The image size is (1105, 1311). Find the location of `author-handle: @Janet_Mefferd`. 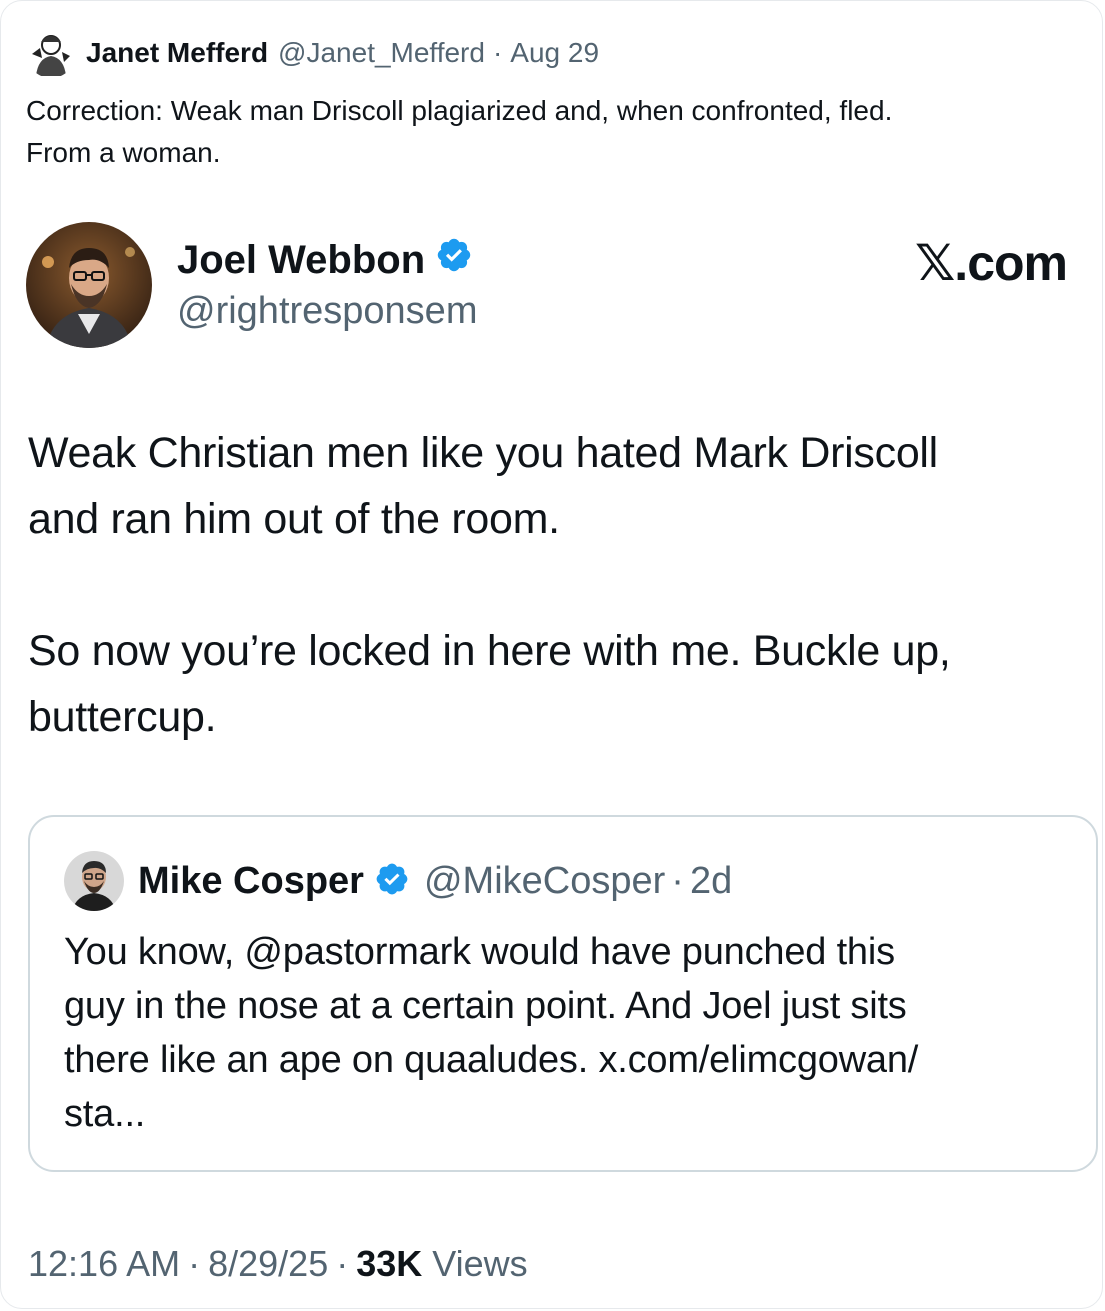

author-handle: @Janet_Mefferd is located at coordinates (381, 53).